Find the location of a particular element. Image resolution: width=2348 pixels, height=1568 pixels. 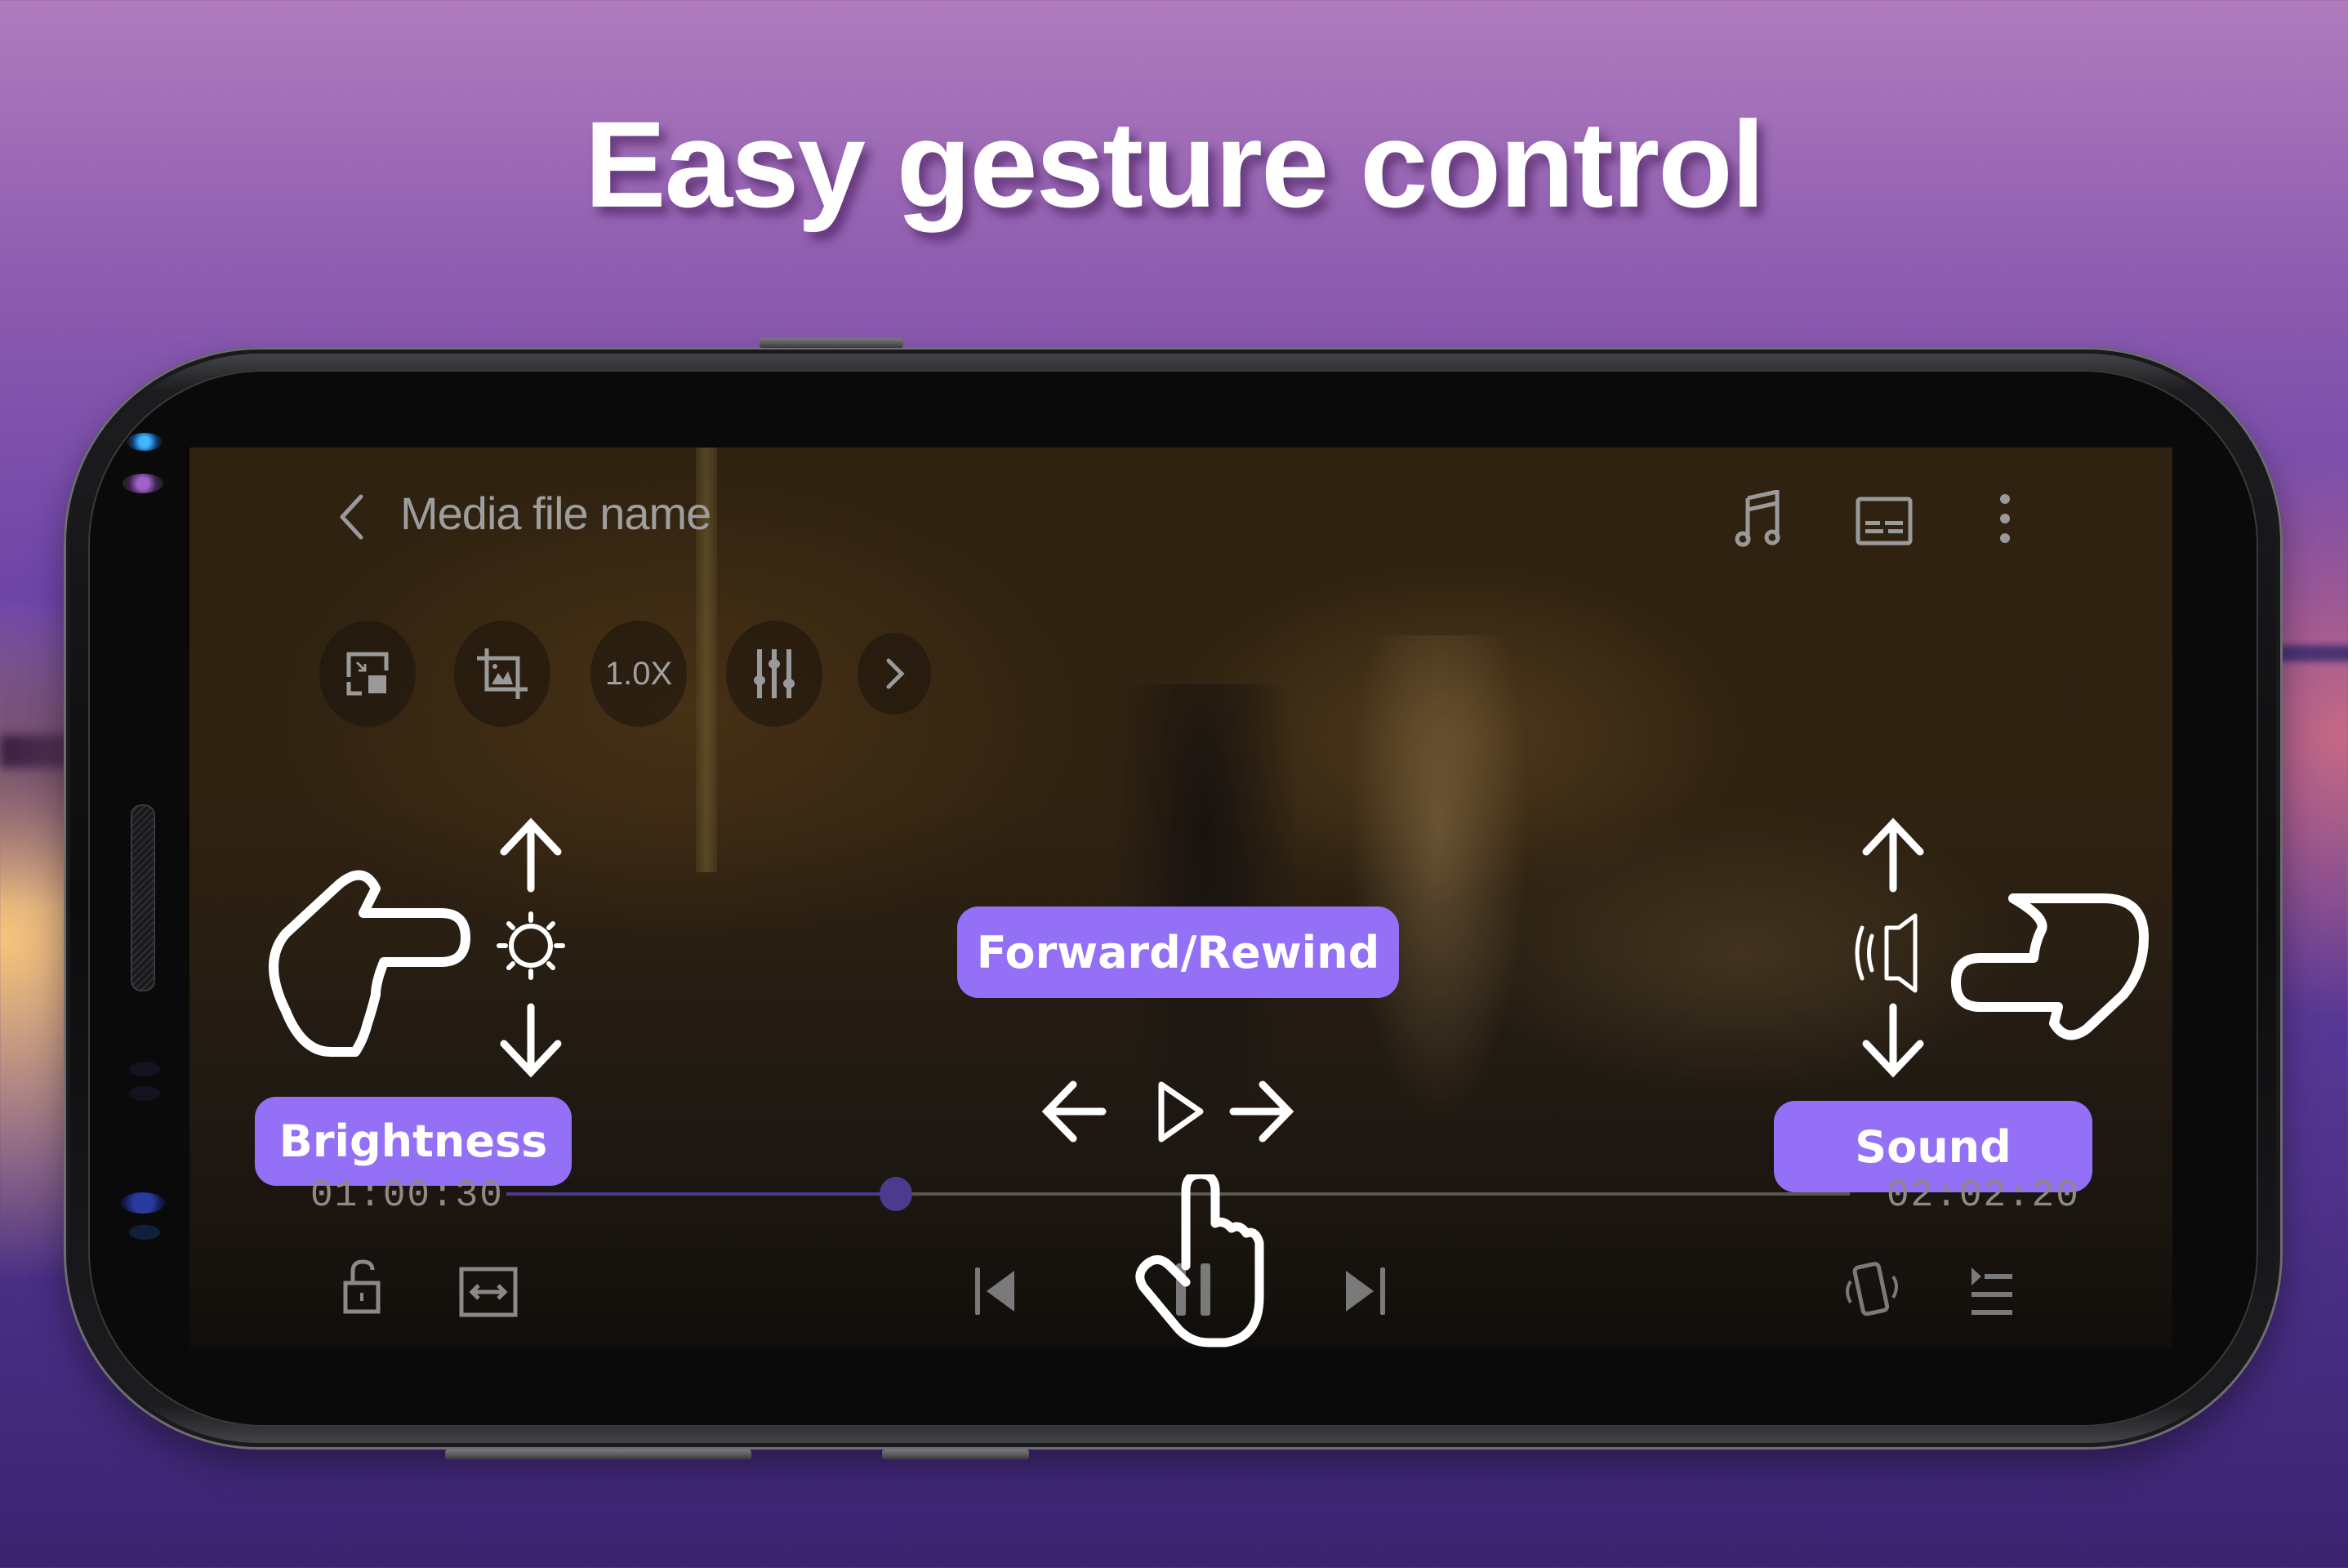

chevron-right-icon is located at coordinates (895, 673).